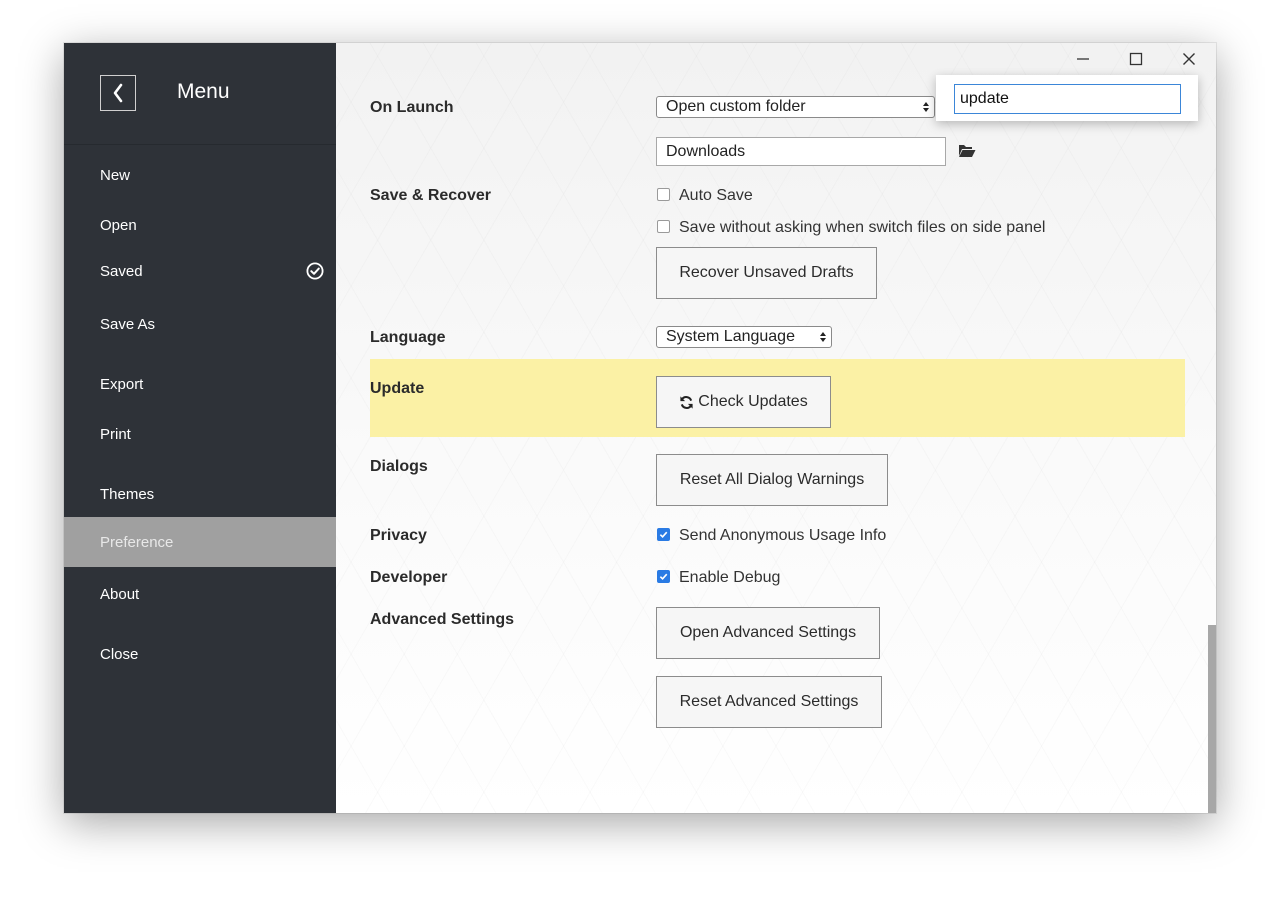 The width and height of the screenshot is (1280, 897). Describe the element at coordinates (430, 195) in the screenshot. I see `save-recover-label: Save & Recover` at that location.